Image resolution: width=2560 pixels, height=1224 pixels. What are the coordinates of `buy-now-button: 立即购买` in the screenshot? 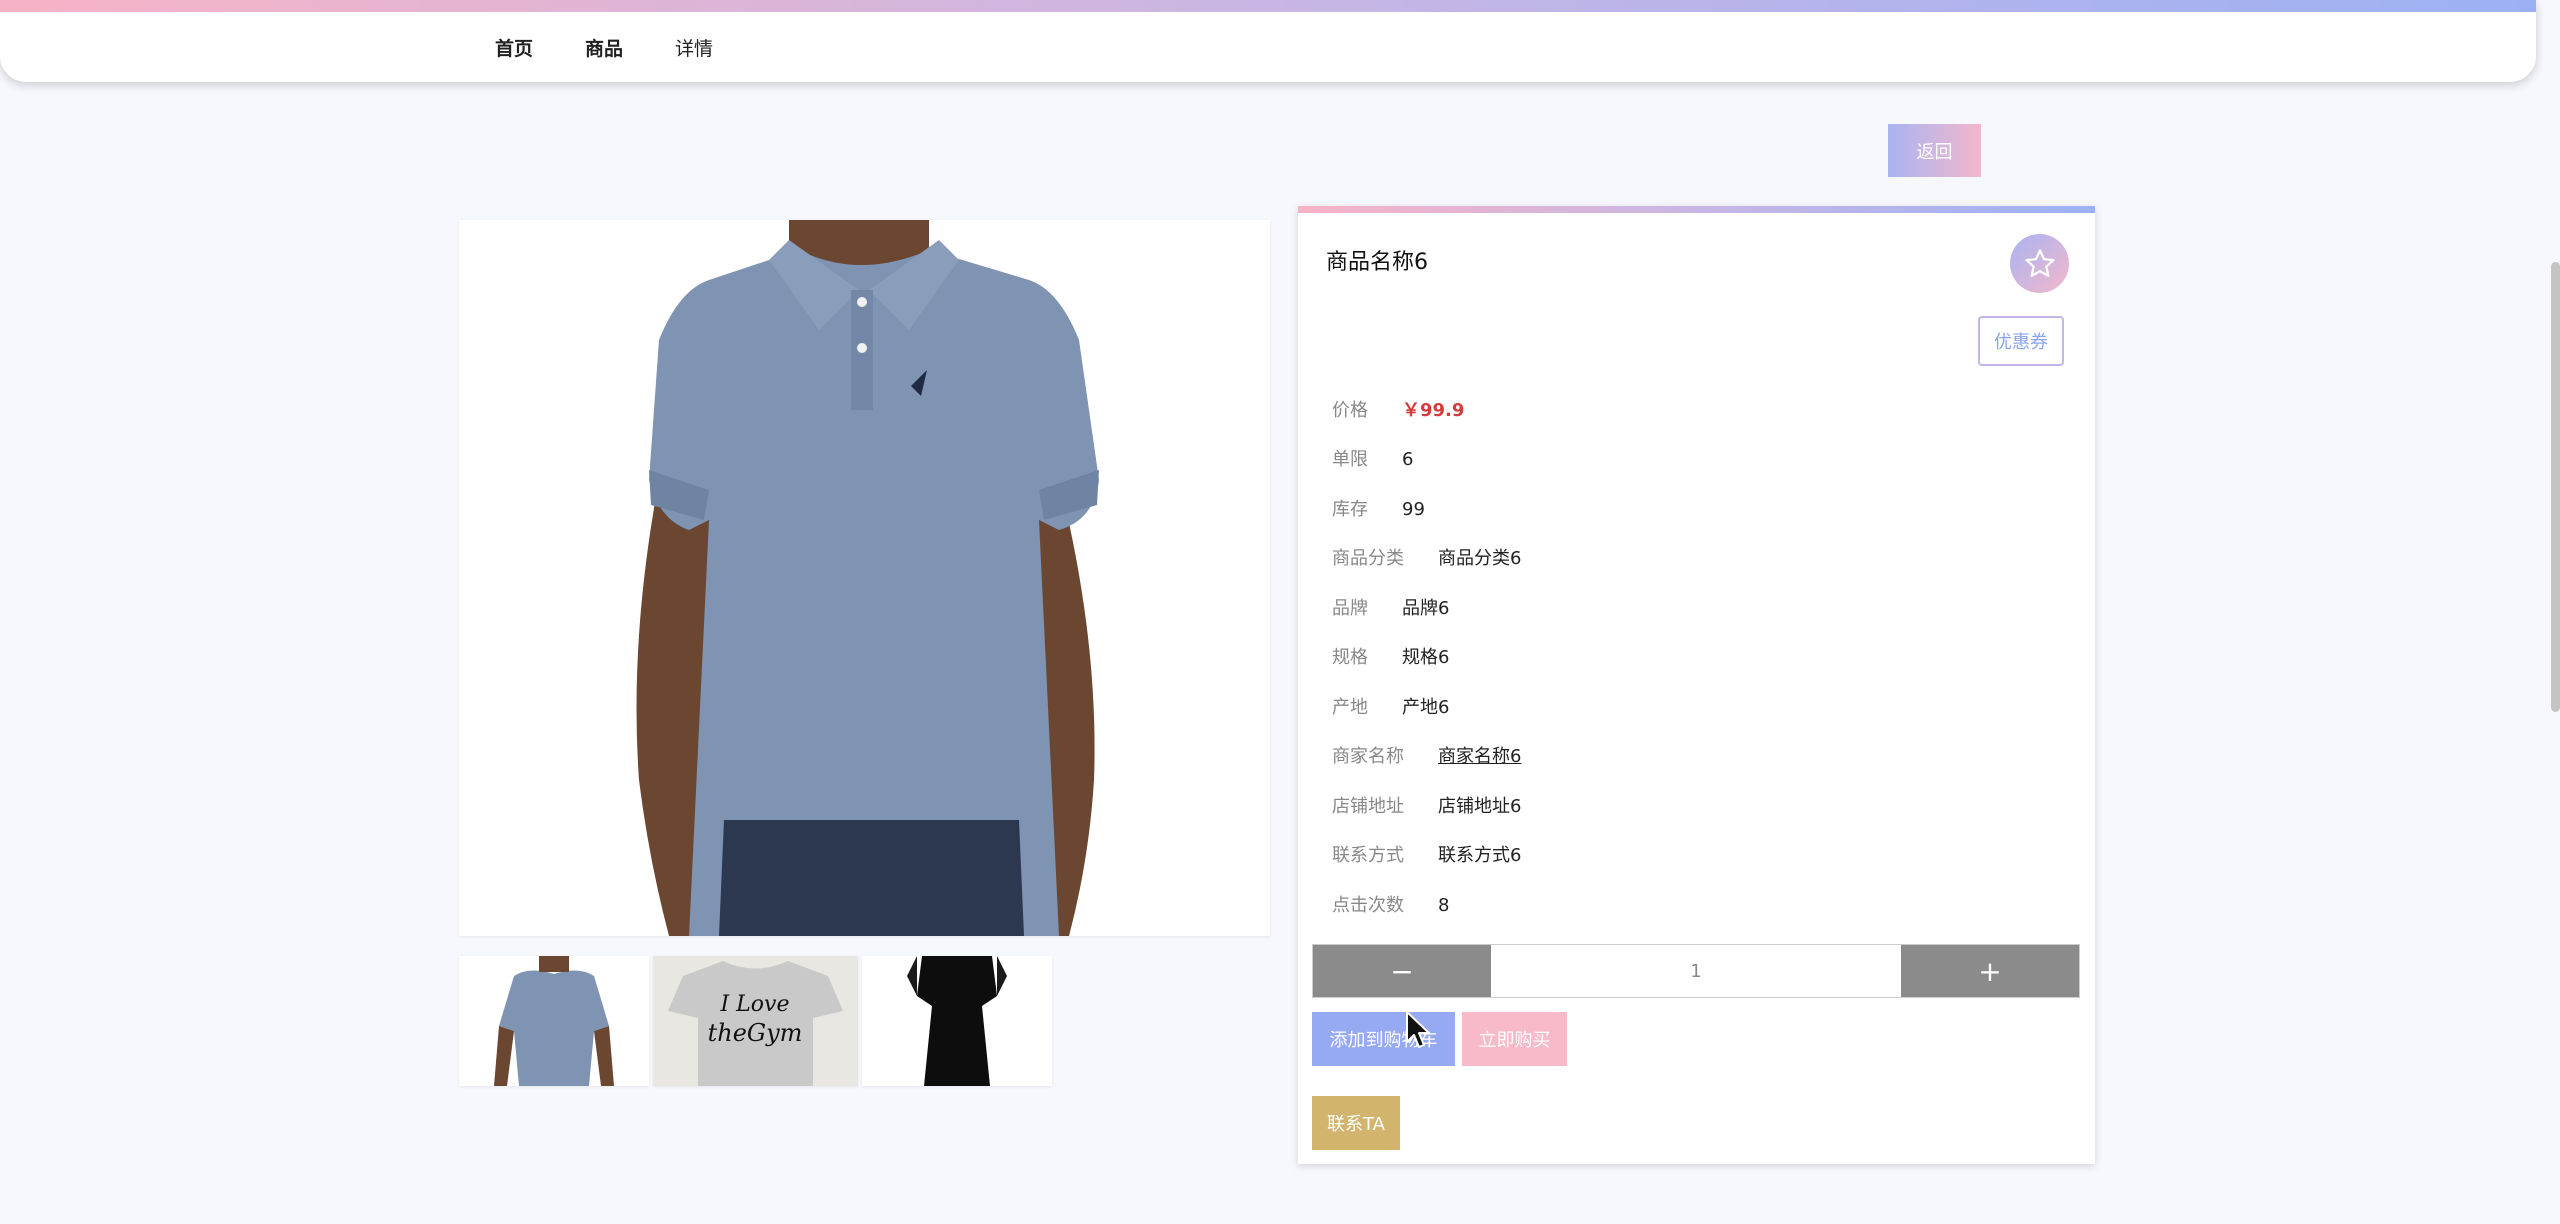 It's located at (1514, 1039).